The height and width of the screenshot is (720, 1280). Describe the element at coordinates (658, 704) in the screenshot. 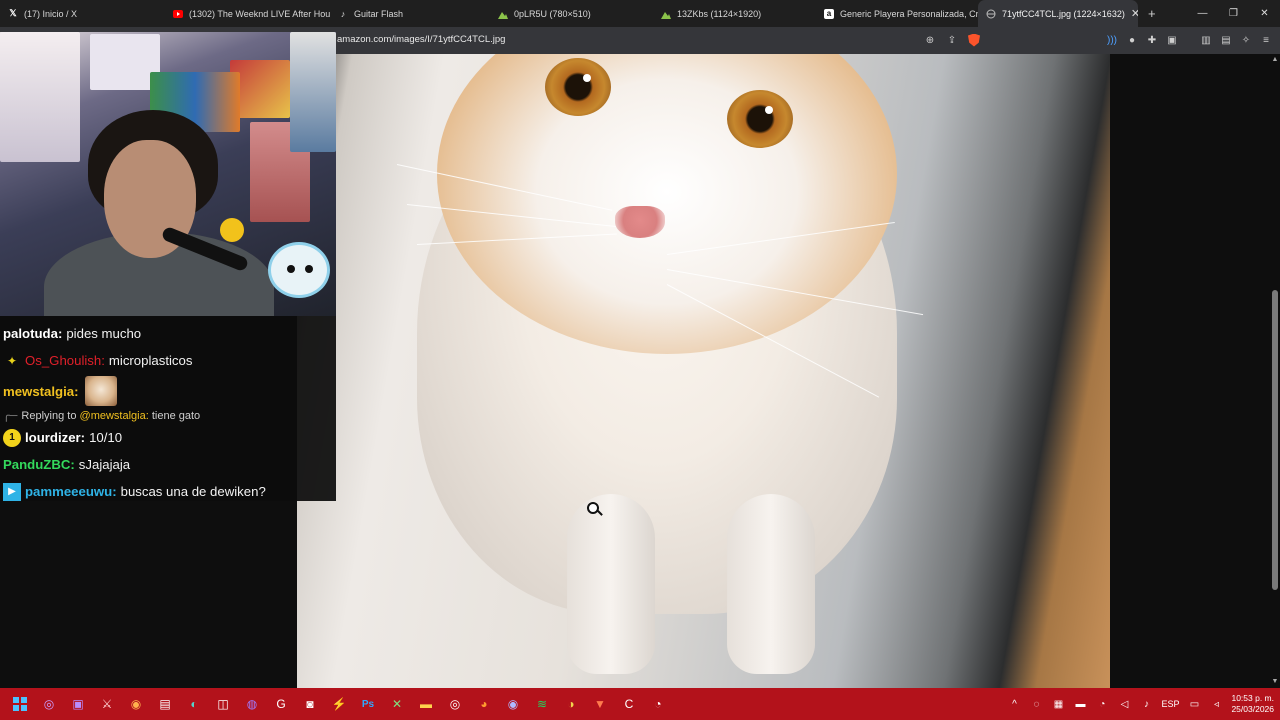

I see `steam-icon: ◔` at that location.